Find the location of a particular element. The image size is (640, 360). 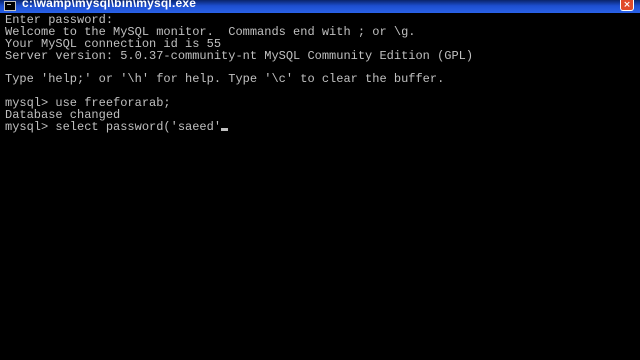

console-icon is located at coordinates (10, 6).